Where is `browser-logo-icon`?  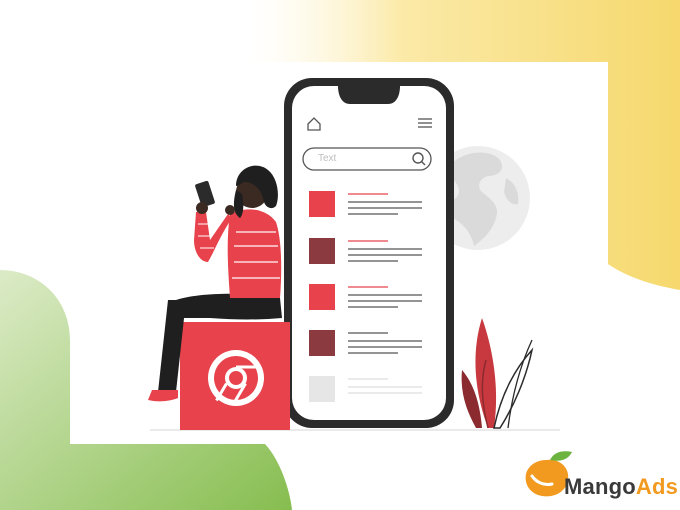 browser-logo-icon is located at coordinates (236, 378).